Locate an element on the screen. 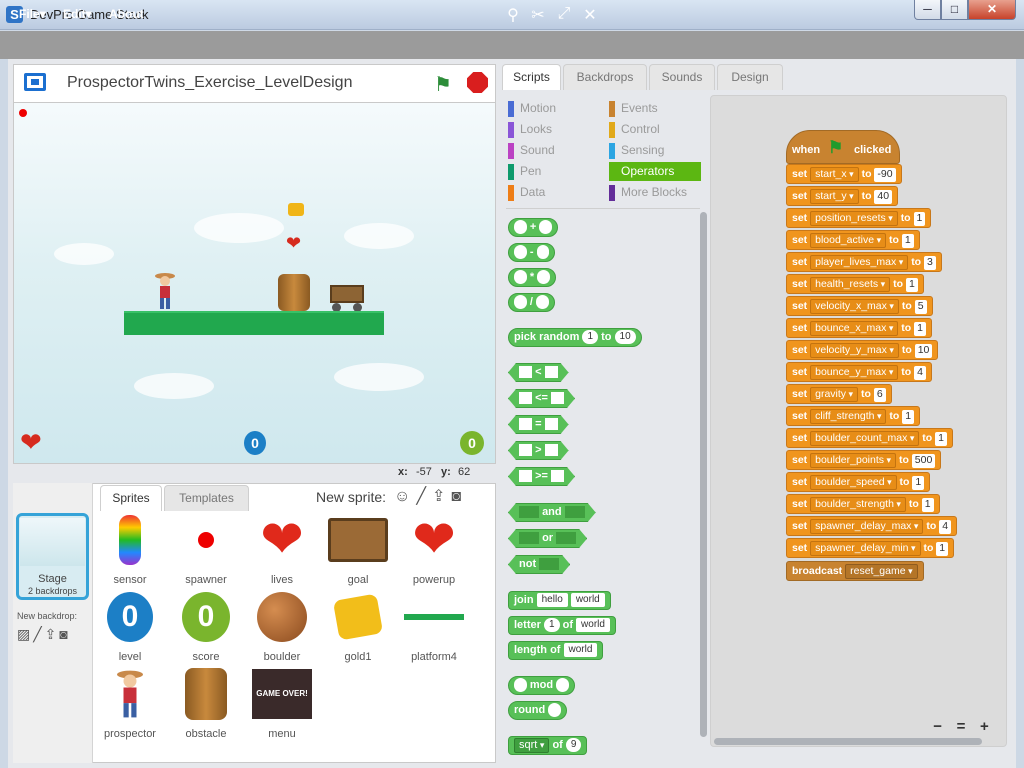  set-variable-block: set blood_active to 1 is located at coordinates (853, 240).